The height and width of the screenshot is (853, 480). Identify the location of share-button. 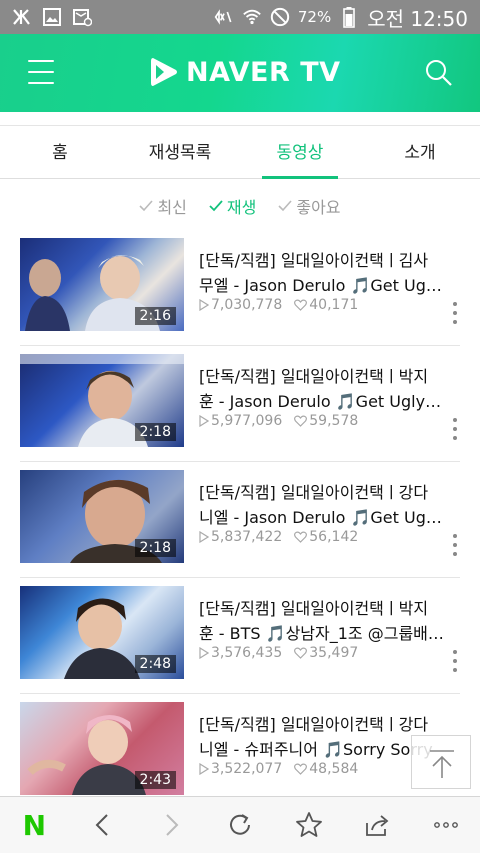
(377, 825).